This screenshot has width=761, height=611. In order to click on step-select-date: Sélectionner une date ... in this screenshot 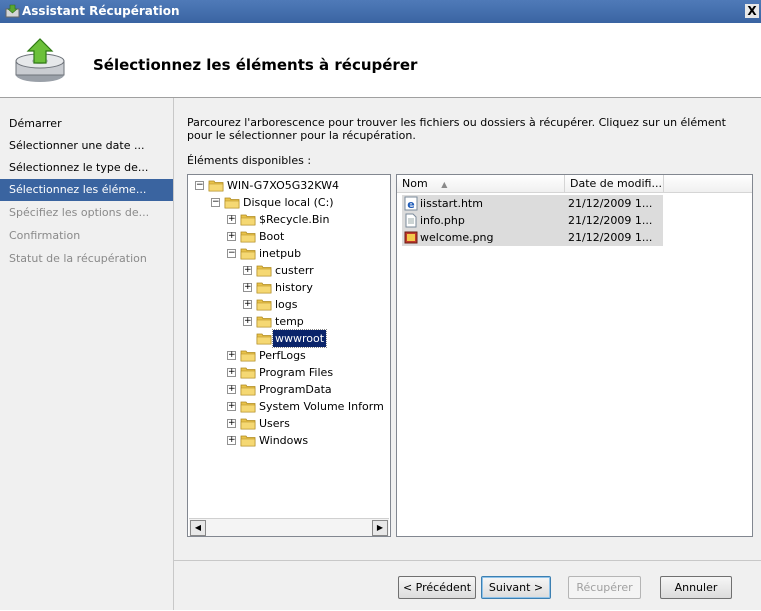, I will do `click(86, 146)`.